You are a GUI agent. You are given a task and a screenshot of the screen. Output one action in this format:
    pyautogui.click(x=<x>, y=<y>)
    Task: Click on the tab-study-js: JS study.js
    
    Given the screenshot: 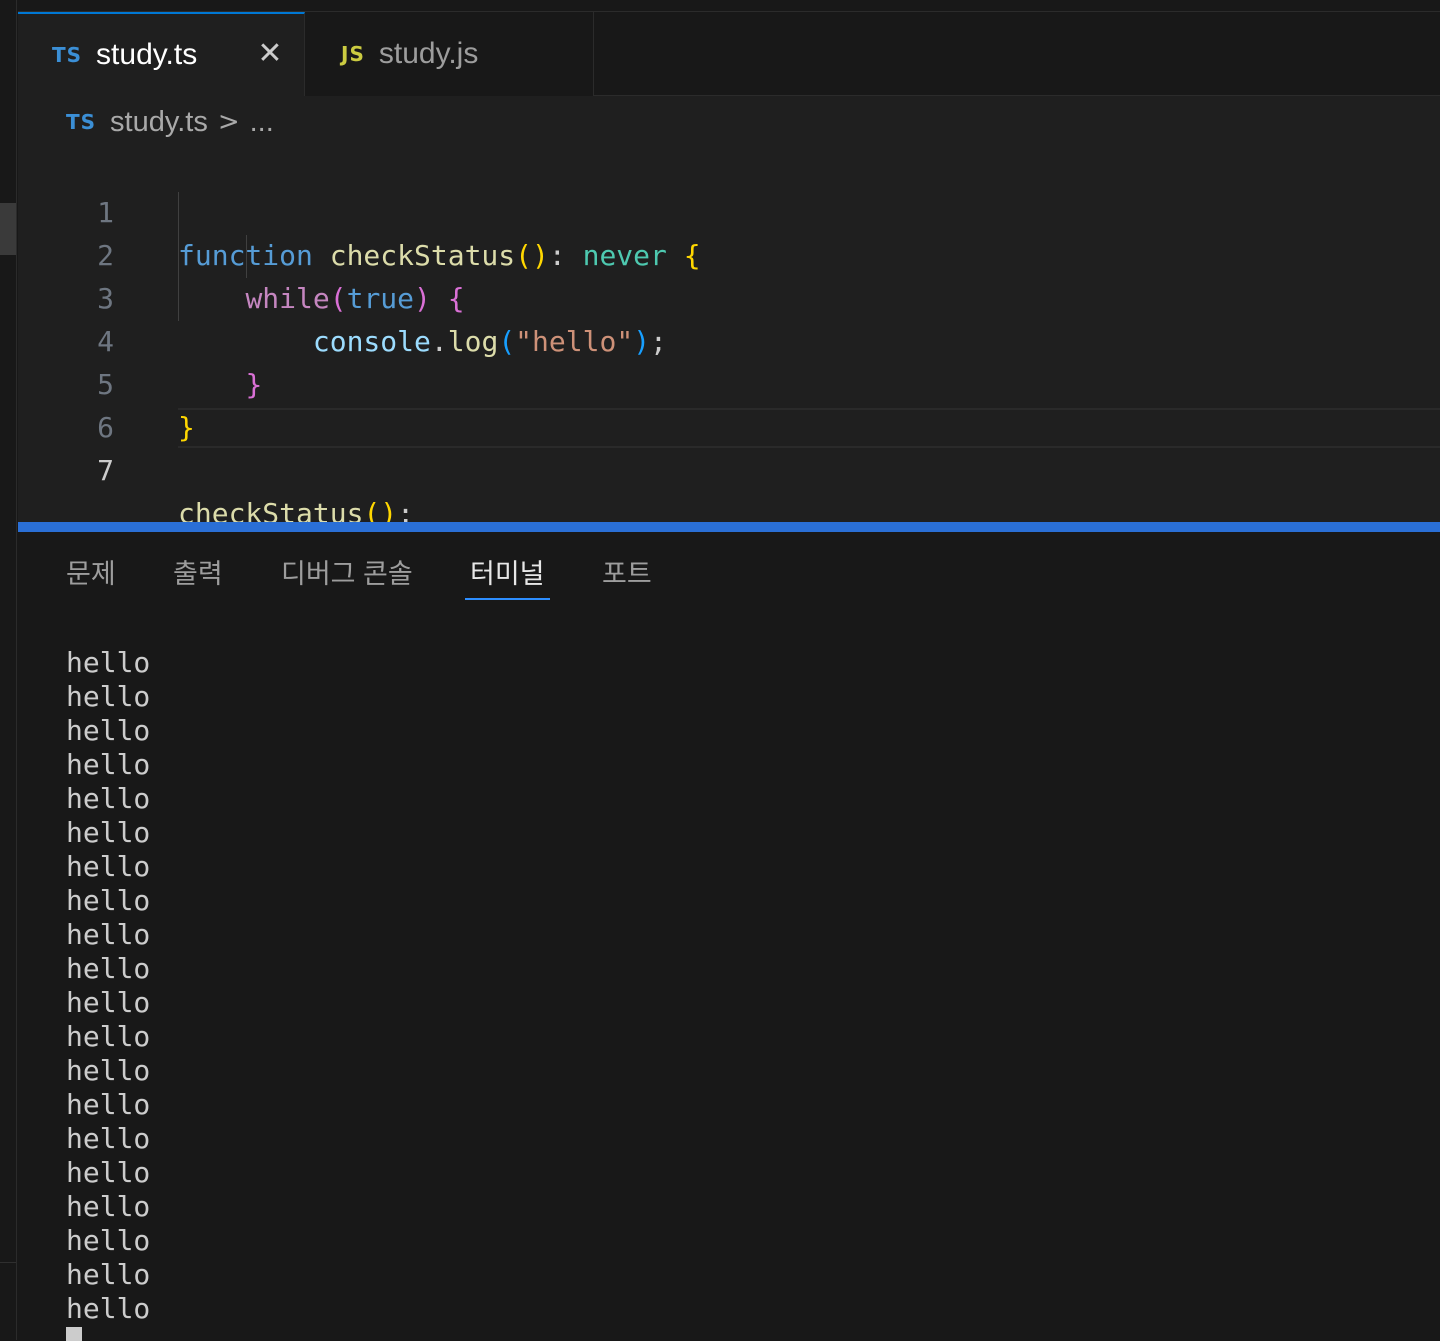 What is the action you would take?
    pyautogui.click(x=449, y=54)
    